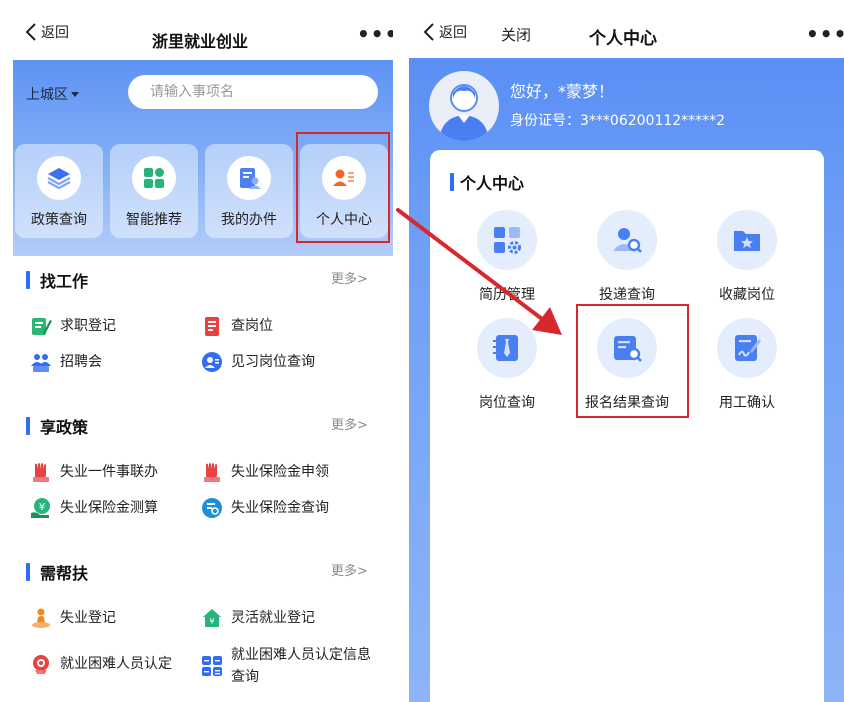 The image size is (844, 702). Describe the element at coordinates (88, 618) in the screenshot. I see `menu-item-label: 失业登记` at that location.